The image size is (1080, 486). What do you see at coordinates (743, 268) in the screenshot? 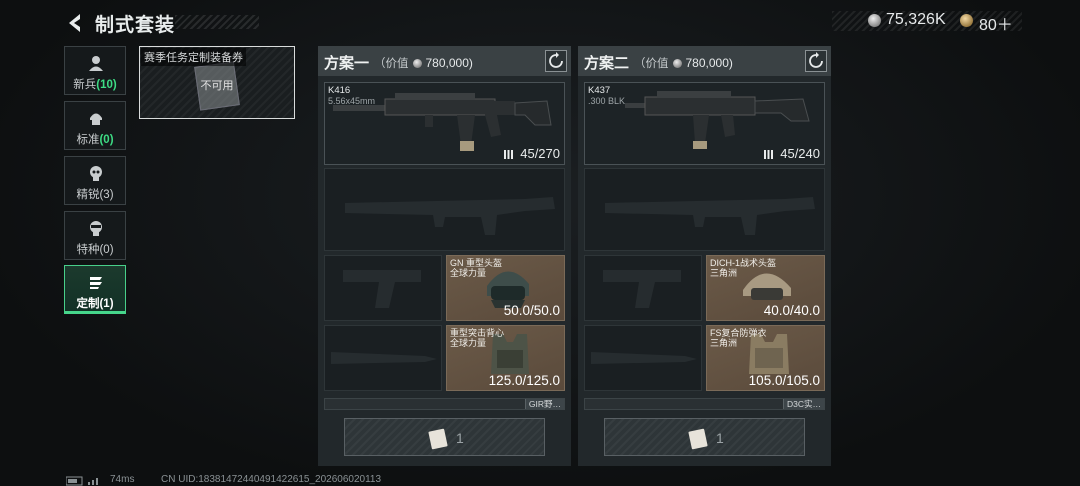
I see `helmet-name: DICH-1战术头盔 三角洲` at bounding box center [743, 268].